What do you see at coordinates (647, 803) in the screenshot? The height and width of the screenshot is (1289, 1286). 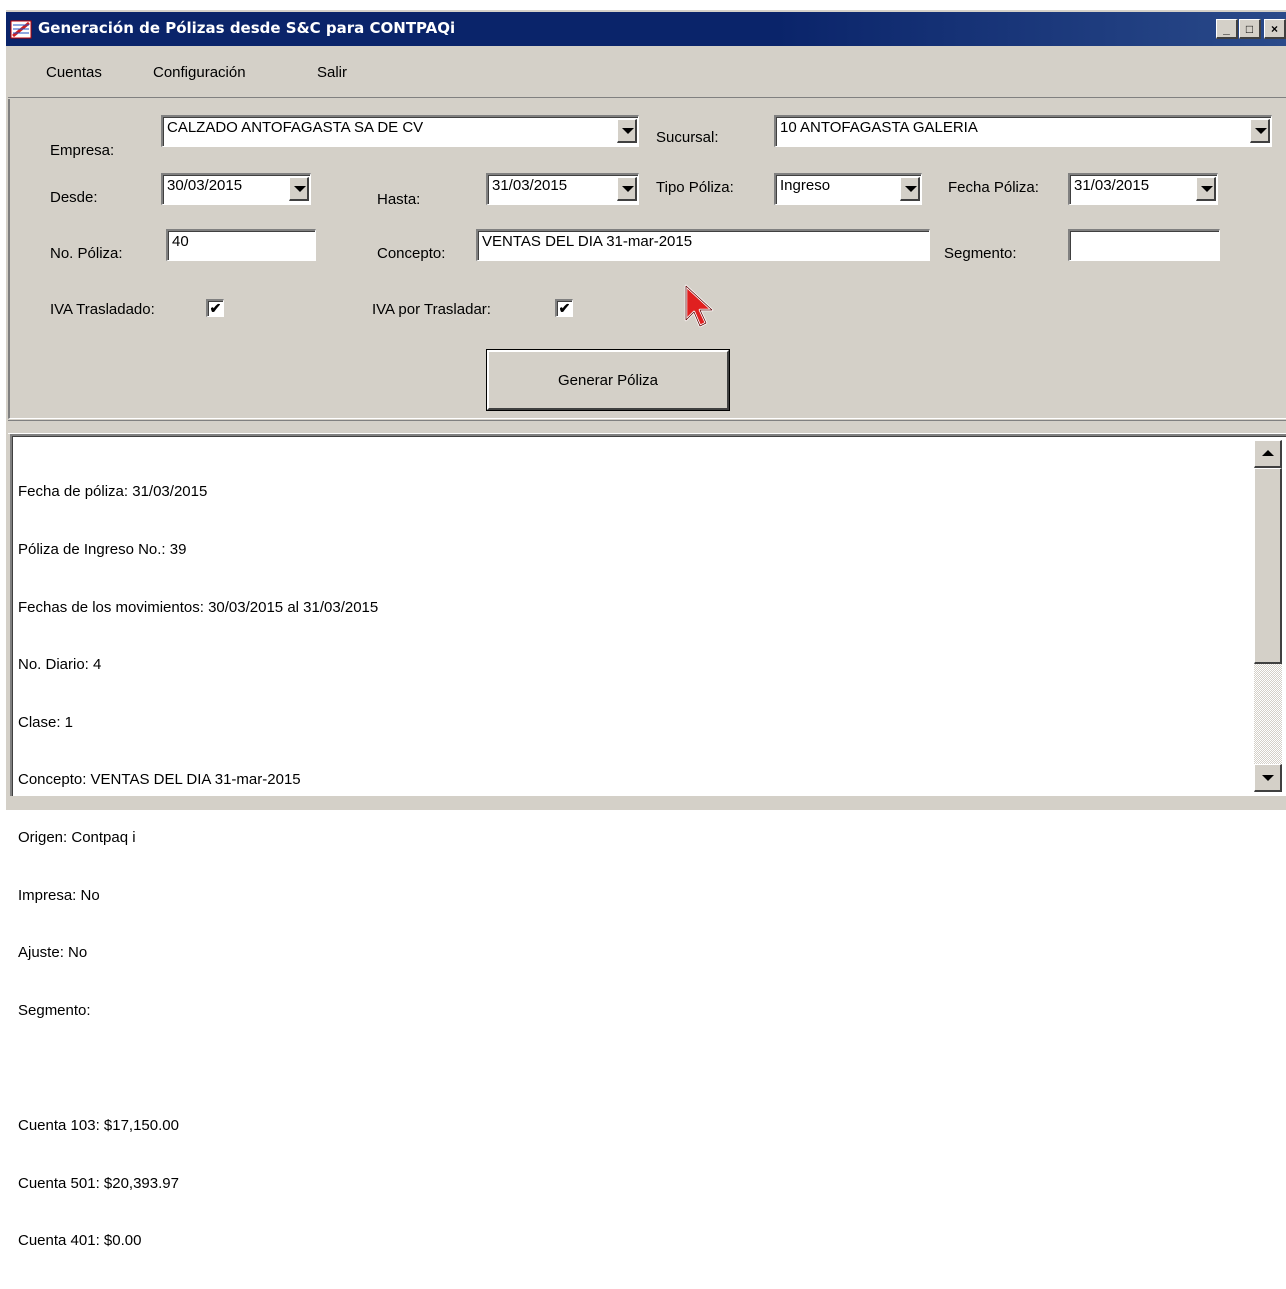 I see `bottom-border` at bounding box center [647, 803].